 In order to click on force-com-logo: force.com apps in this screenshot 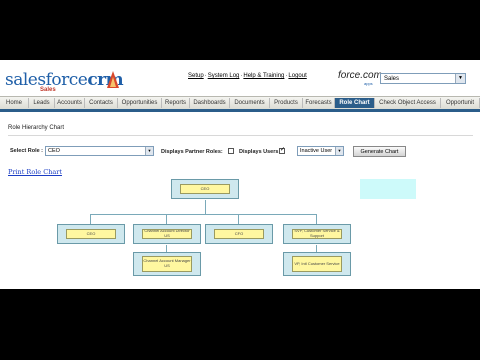, I will do `click(360, 78)`.